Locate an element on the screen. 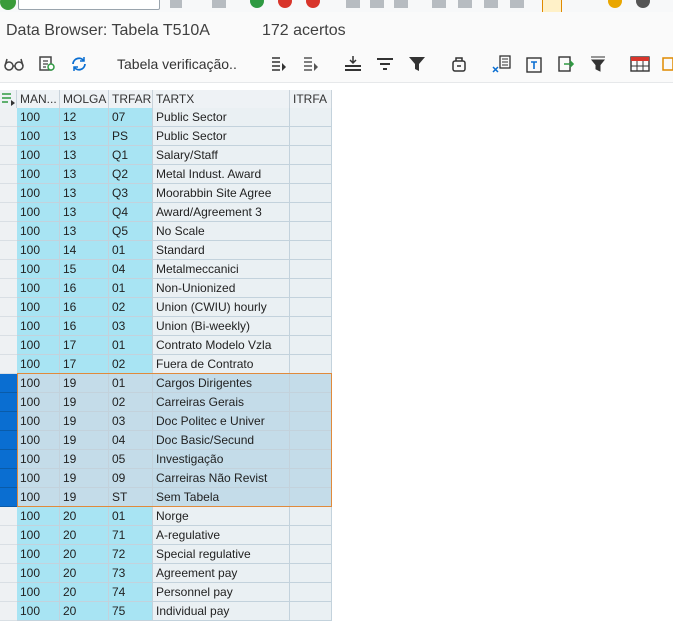  back-icon is located at coordinates (257, 4).